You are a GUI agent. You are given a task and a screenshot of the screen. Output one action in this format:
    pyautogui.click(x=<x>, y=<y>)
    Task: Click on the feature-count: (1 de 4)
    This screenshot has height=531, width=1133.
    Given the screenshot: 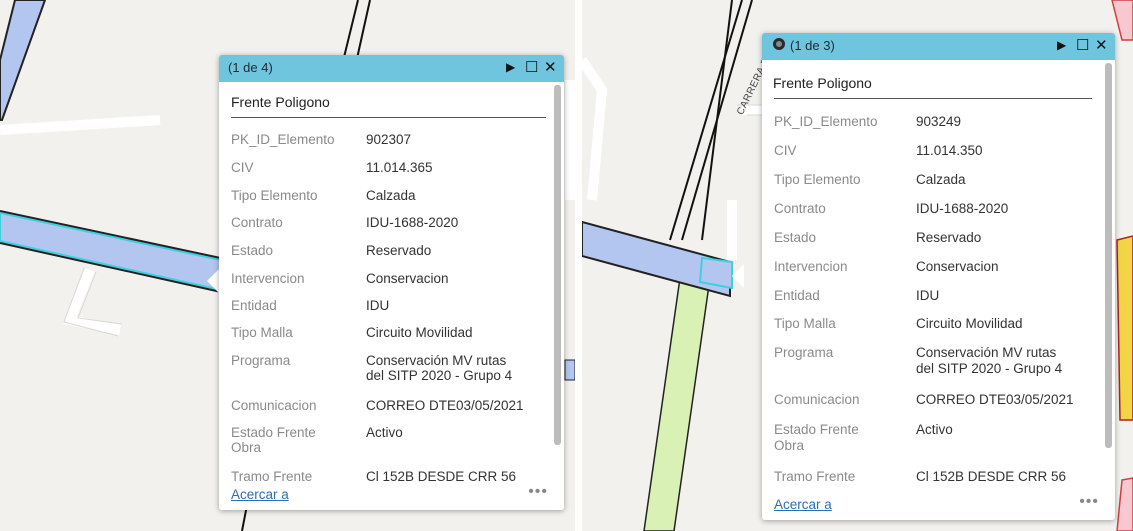 What is the action you would take?
    pyautogui.click(x=250, y=67)
    